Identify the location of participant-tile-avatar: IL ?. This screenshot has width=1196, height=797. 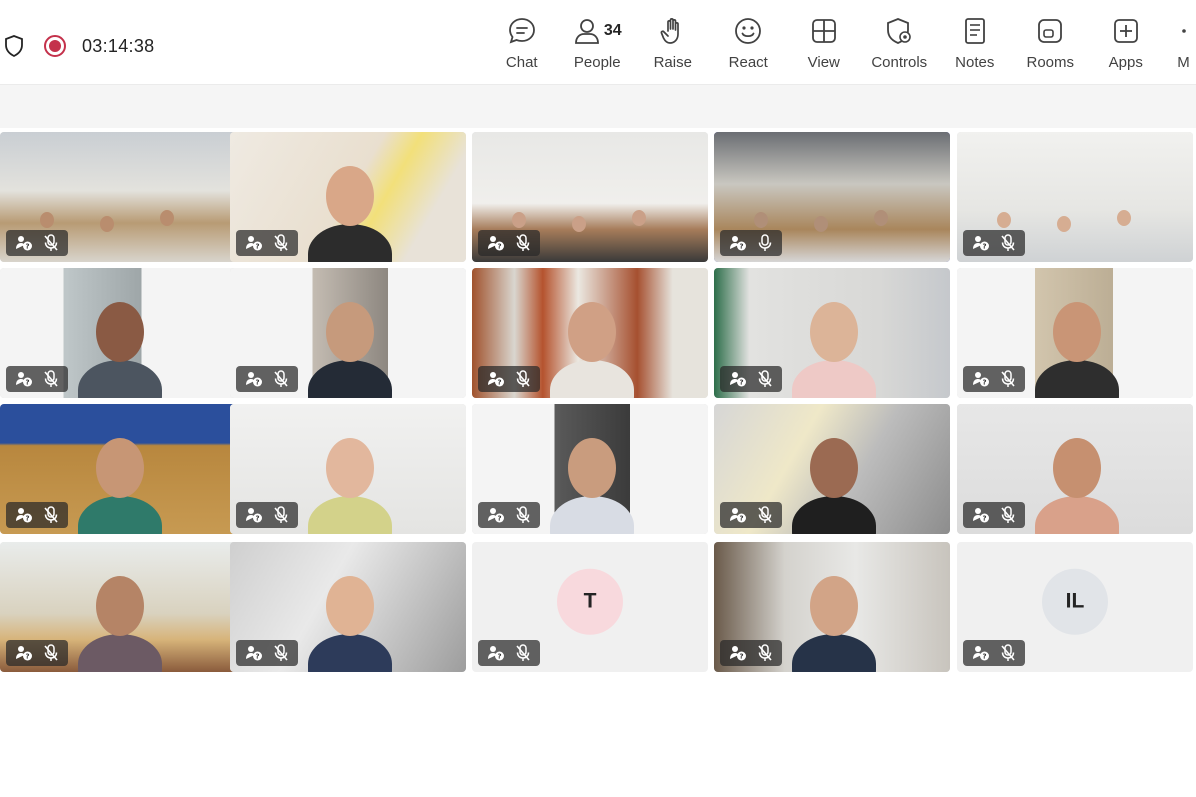
(1075, 607).